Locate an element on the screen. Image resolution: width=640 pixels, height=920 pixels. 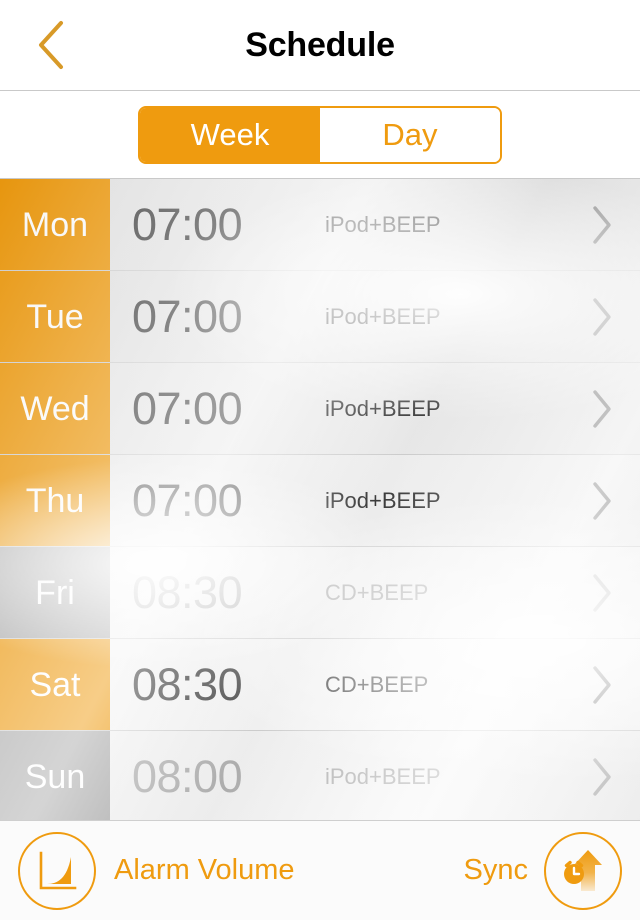
table-row: Wed 07:00 iPod+BEEP is located at coordinates (320, 409).